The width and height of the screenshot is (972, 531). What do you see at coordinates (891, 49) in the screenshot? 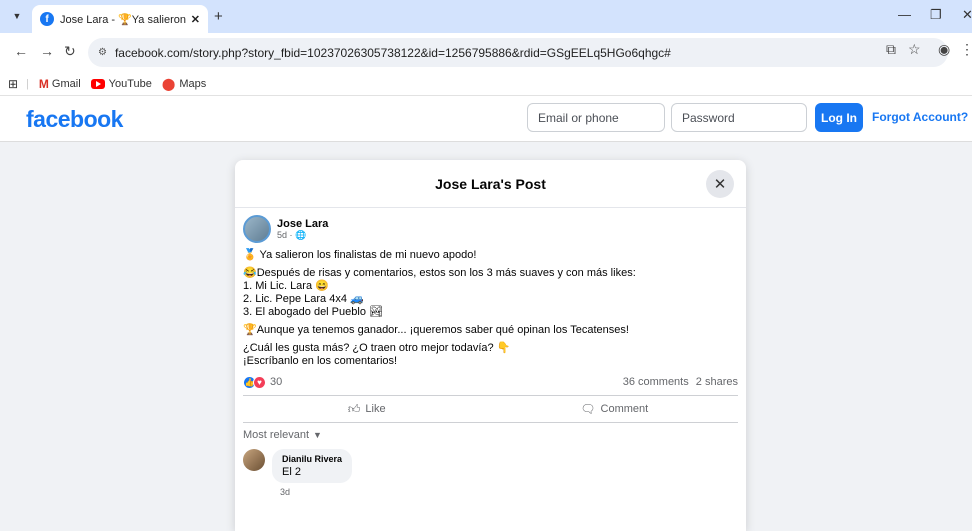
I see `cast-icon: ⧉` at bounding box center [891, 49].